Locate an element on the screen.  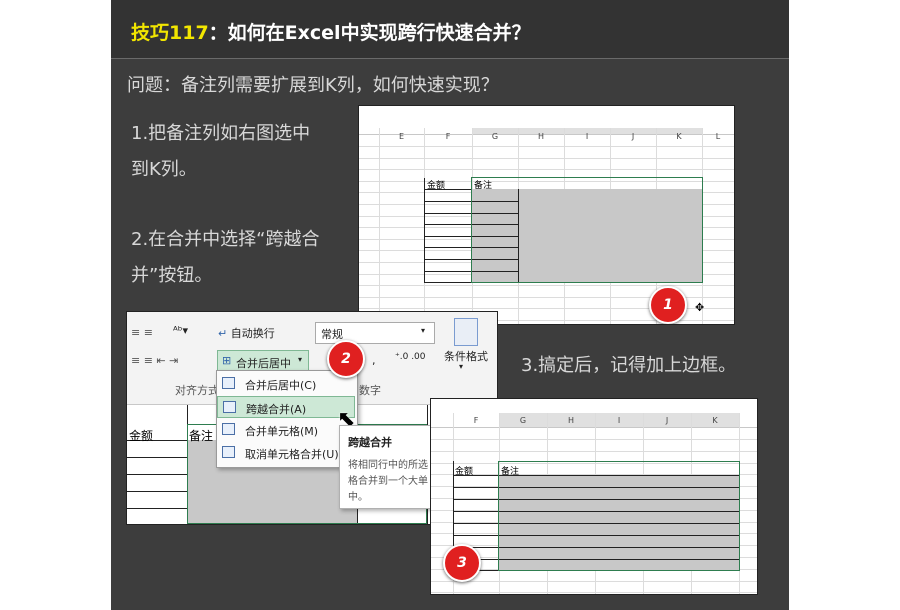
col-header-border is located at coordinates (594, 427).